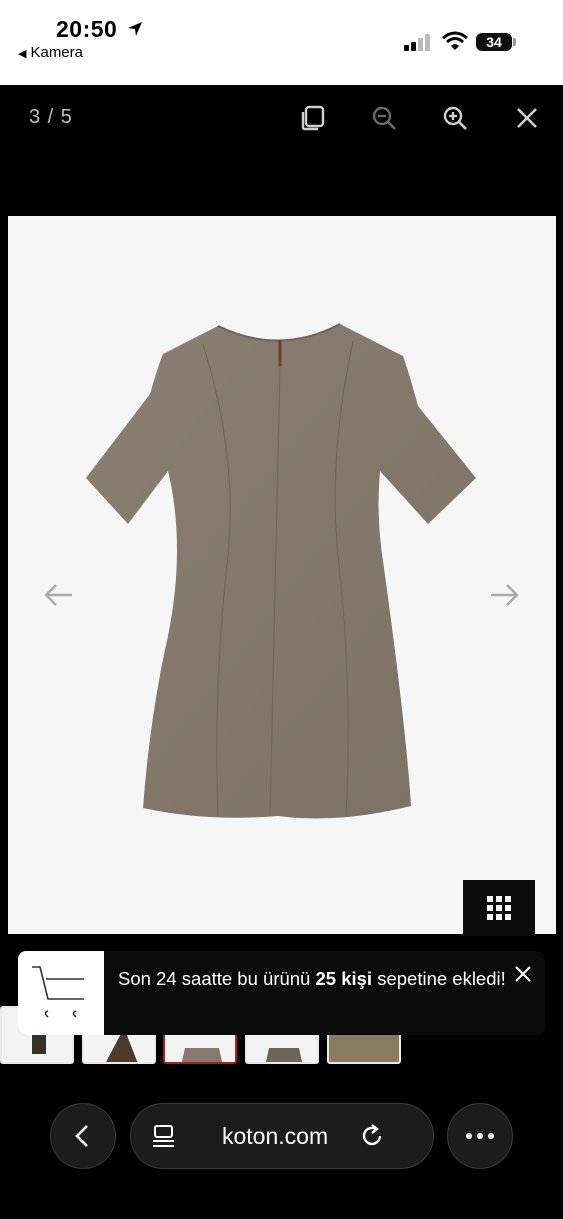  I want to click on battery-cap, so click(514, 42).